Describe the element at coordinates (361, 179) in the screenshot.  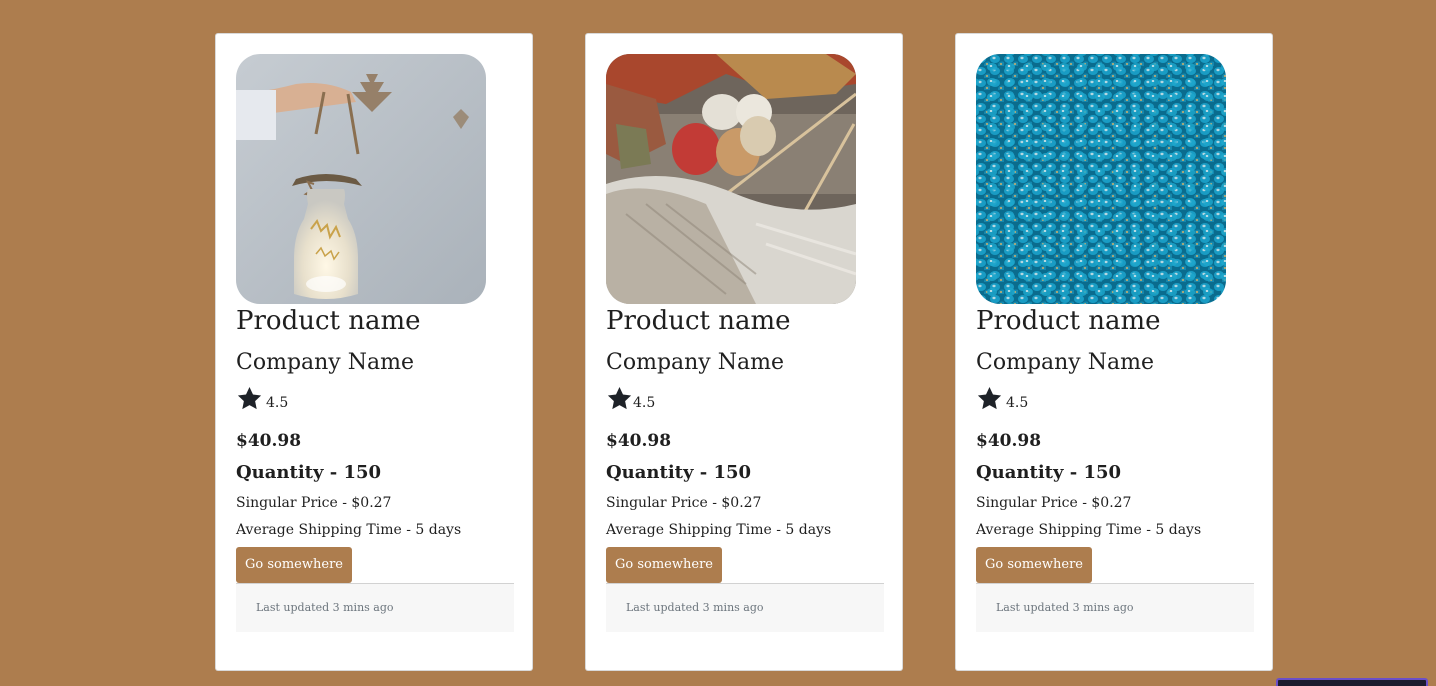
I see `product-image-jar-lantern` at that location.